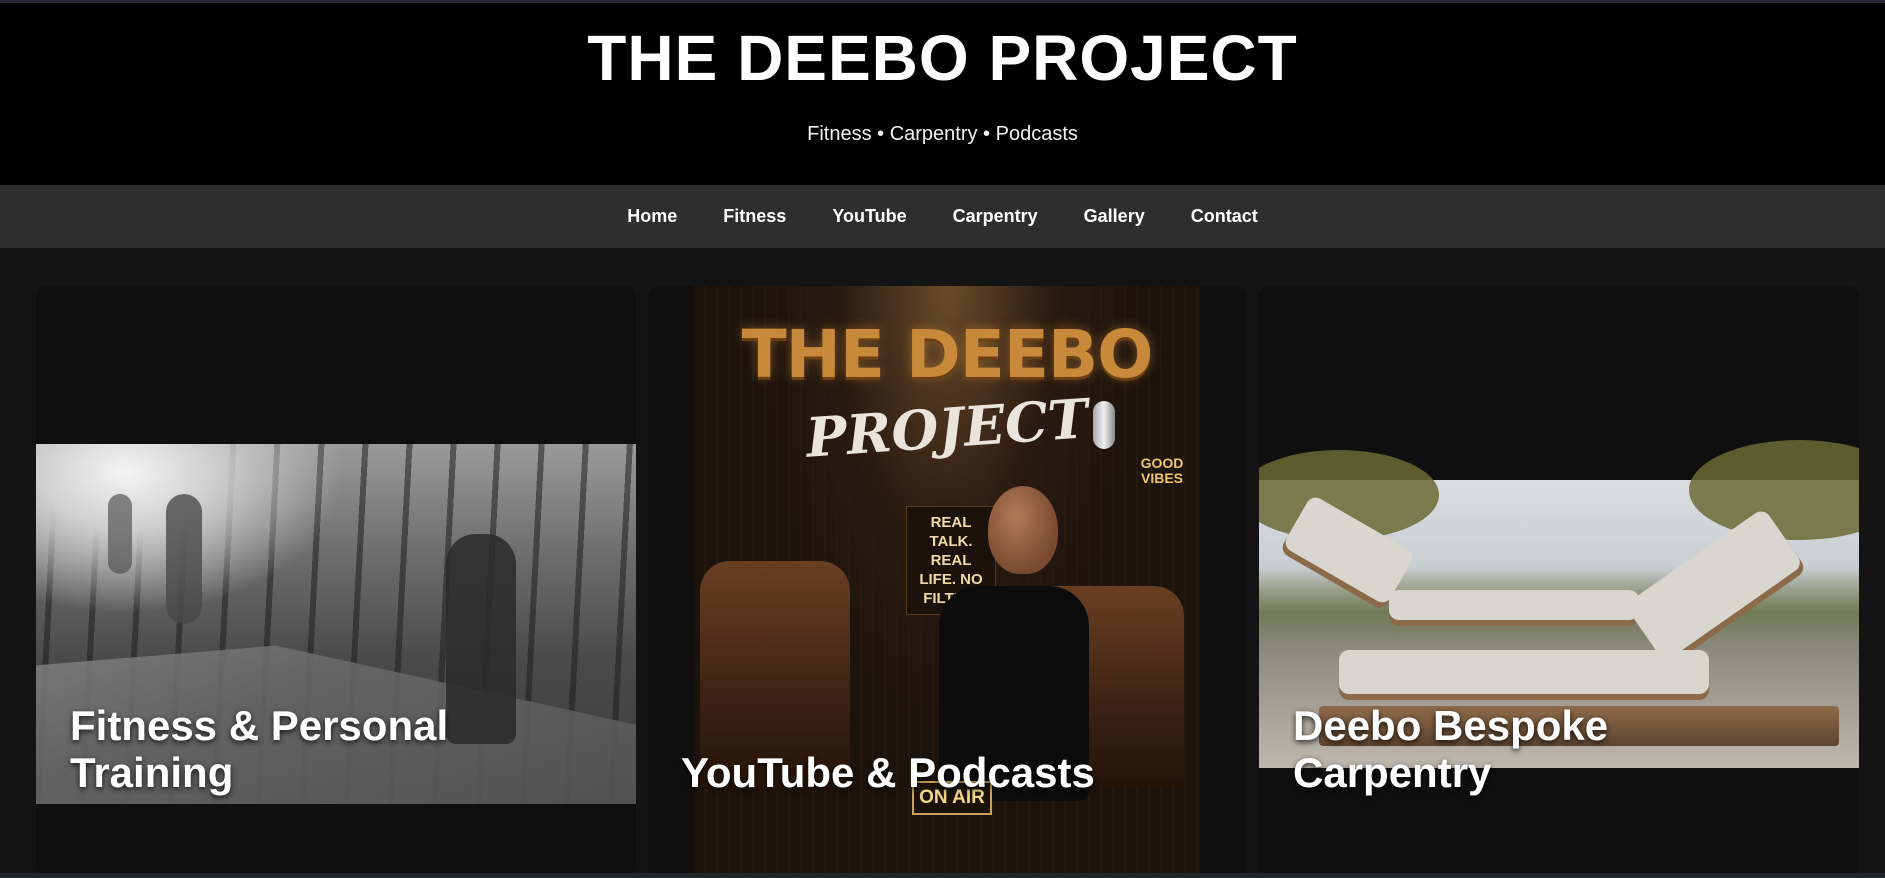 Image resolution: width=1885 pixels, height=878 pixels. Describe the element at coordinates (942, 134) in the screenshot. I see `site-tagline: Fitness • Carpentry • Podcasts` at that location.